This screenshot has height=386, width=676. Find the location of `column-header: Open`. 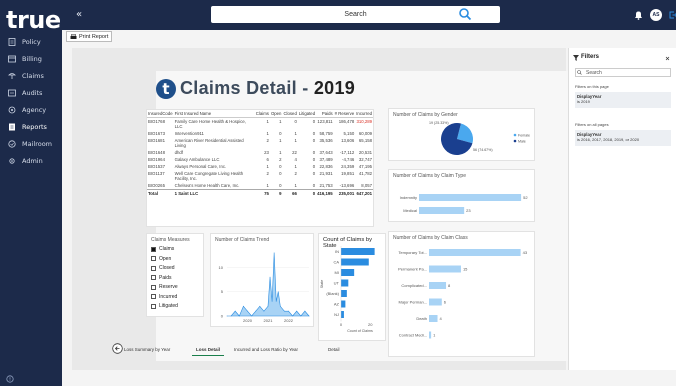

column-header: Open is located at coordinates (276, 114).